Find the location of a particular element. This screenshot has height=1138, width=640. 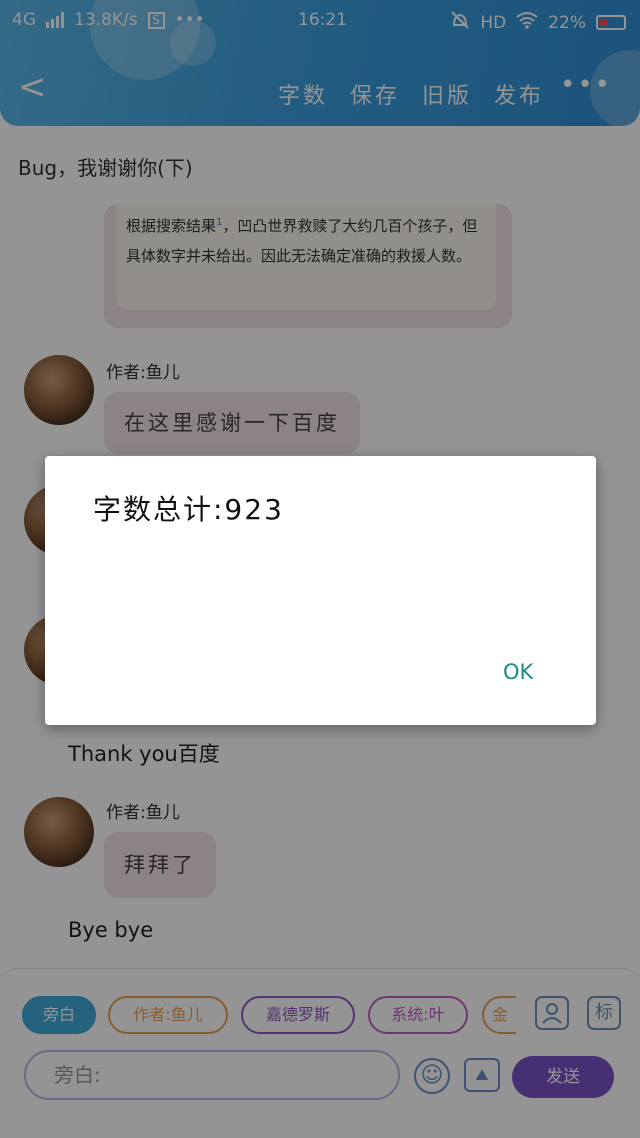

ok-button: OK is located at coordinates (518, 672).